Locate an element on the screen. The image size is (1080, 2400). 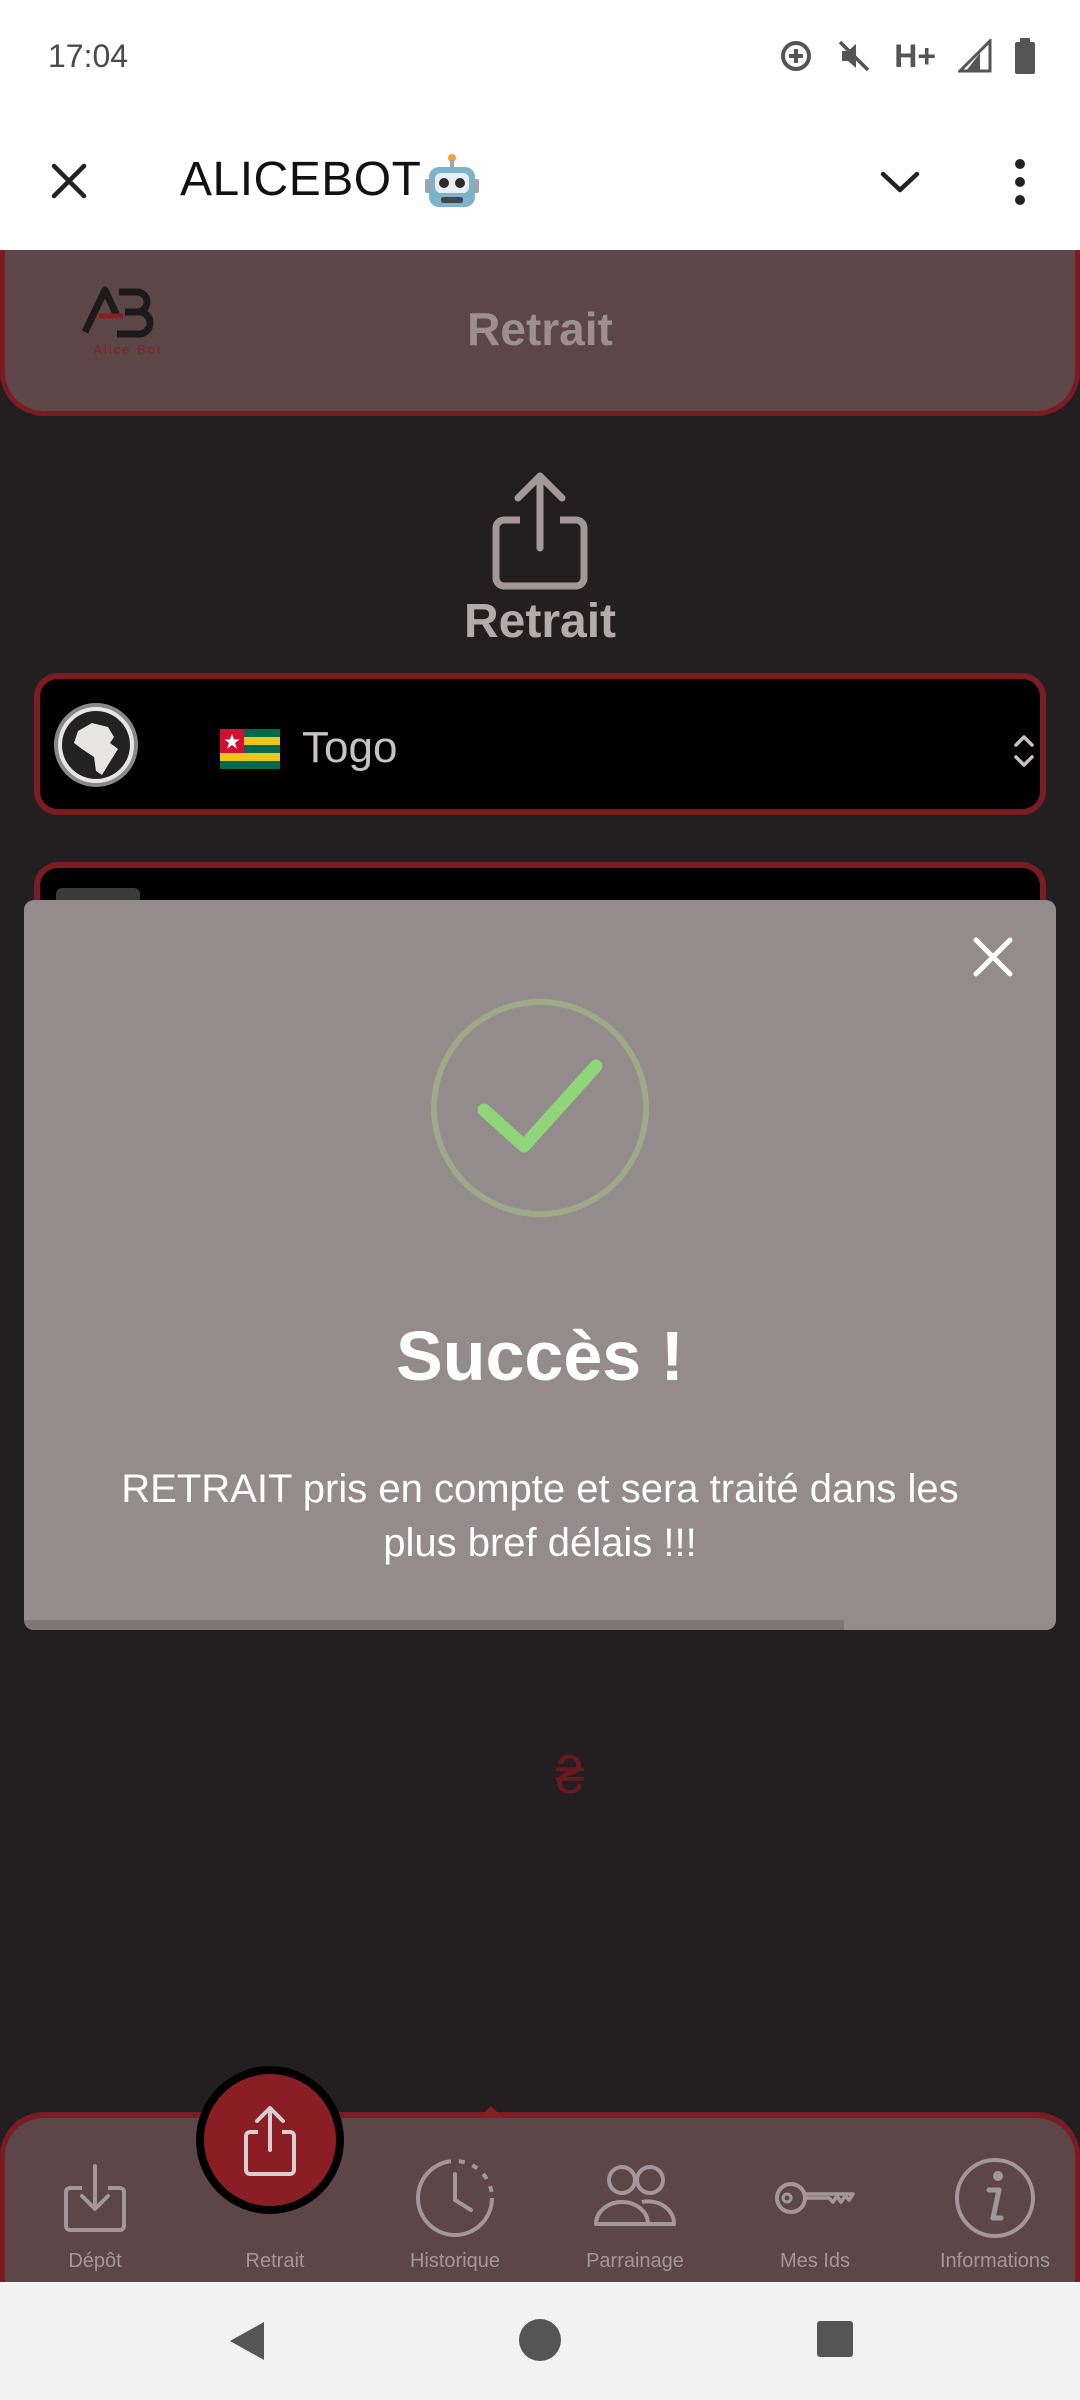
nav-label: Parrainage is located at coordinates (635, 2261).